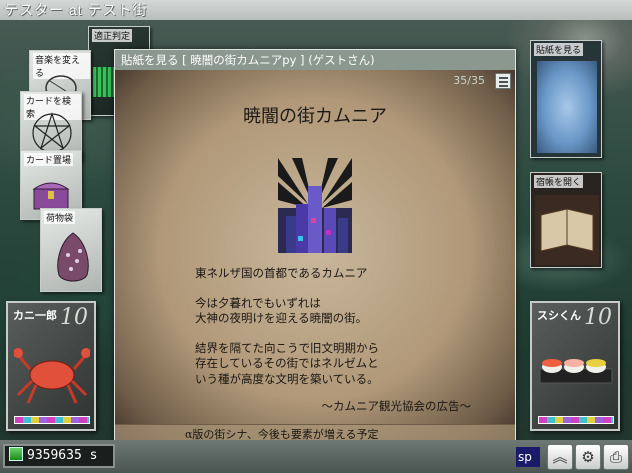  Describe the element at coordinates (567, 107) in the screenshot. I see `notice-icon` at that location.